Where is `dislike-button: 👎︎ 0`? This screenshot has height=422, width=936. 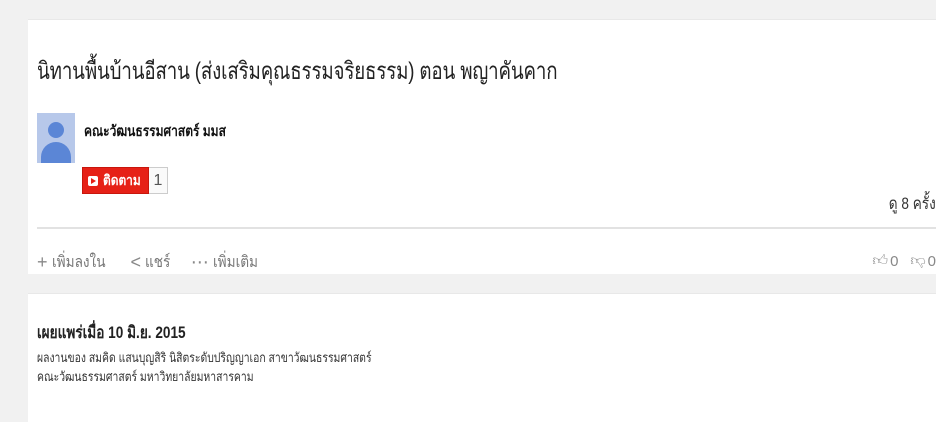 dislike-button: 👎︎ 0 is located at coordinates (923, 261).